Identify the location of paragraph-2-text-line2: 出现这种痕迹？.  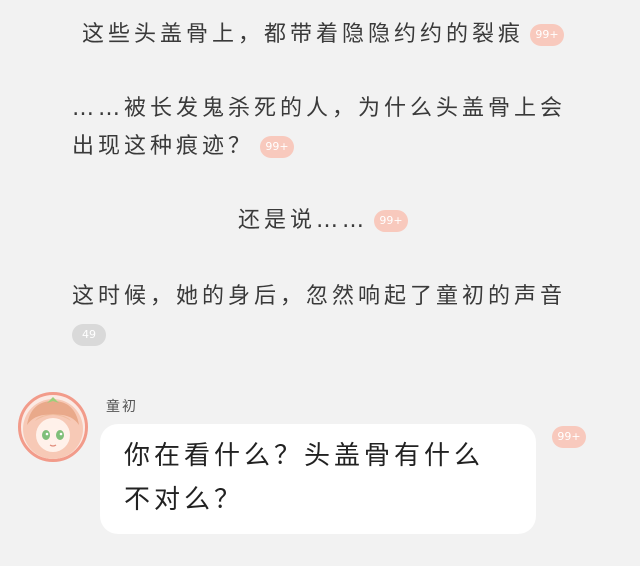
(163, 146).